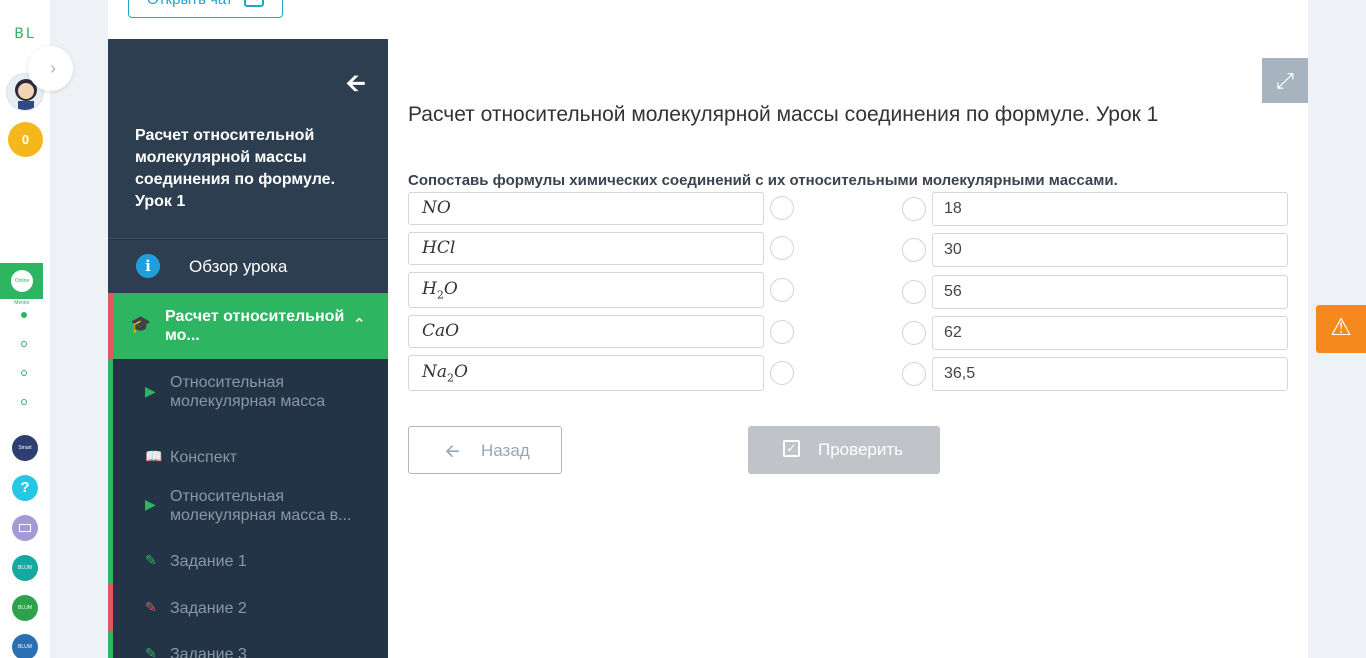  I want to click on formula-text: NO, so click(436, 208).